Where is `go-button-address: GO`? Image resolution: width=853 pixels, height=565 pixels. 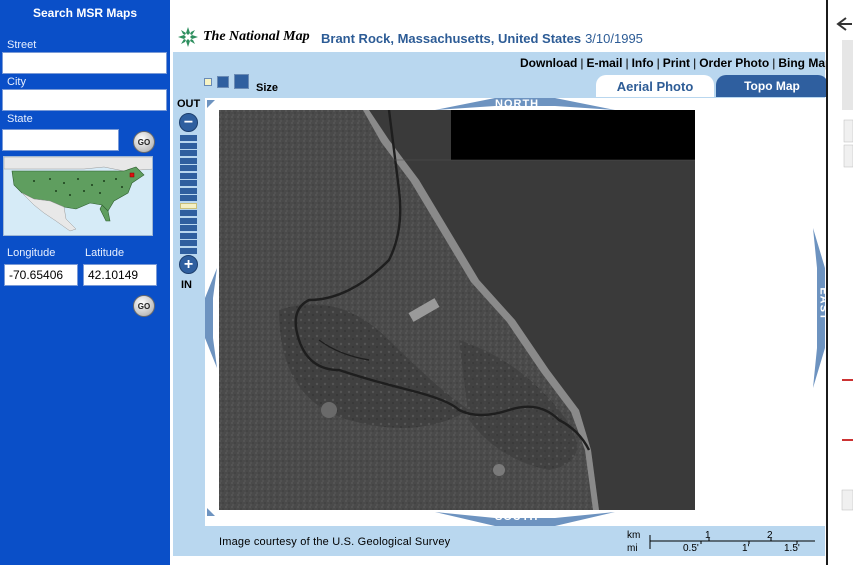
go-button-address: GO is located at coordinates (144, 142).